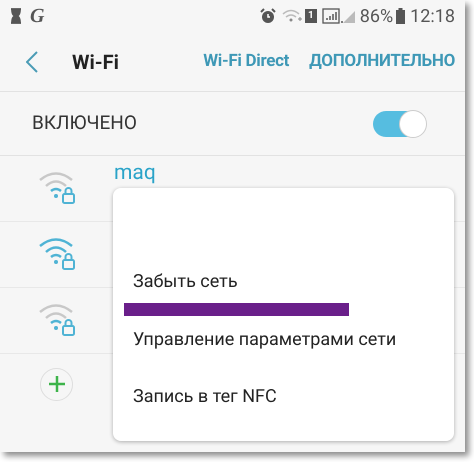  I want to click on sim-badge: 1, so click(311, 16).